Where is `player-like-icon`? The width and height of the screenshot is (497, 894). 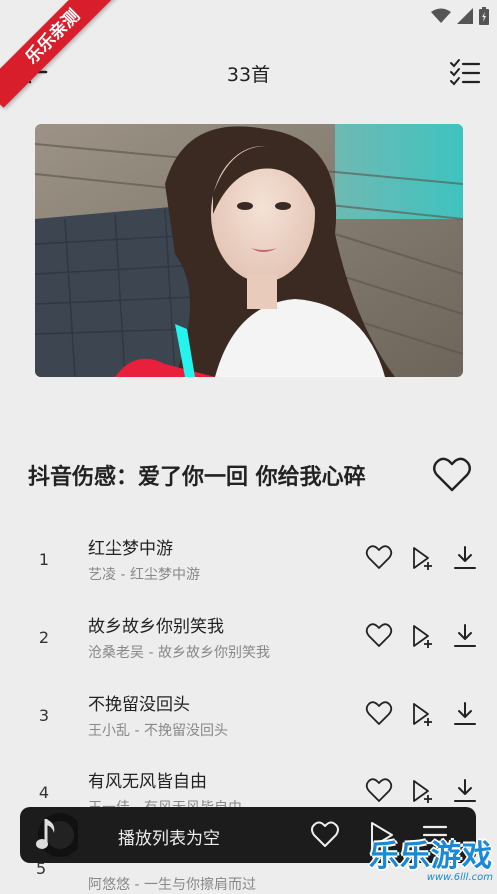
player-like-icon is located at coordinates (325, 835).